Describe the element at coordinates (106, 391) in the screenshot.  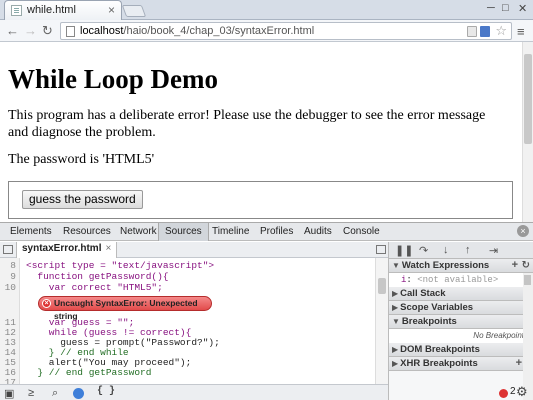
I see `pretty-print-icon: { }` at that location.